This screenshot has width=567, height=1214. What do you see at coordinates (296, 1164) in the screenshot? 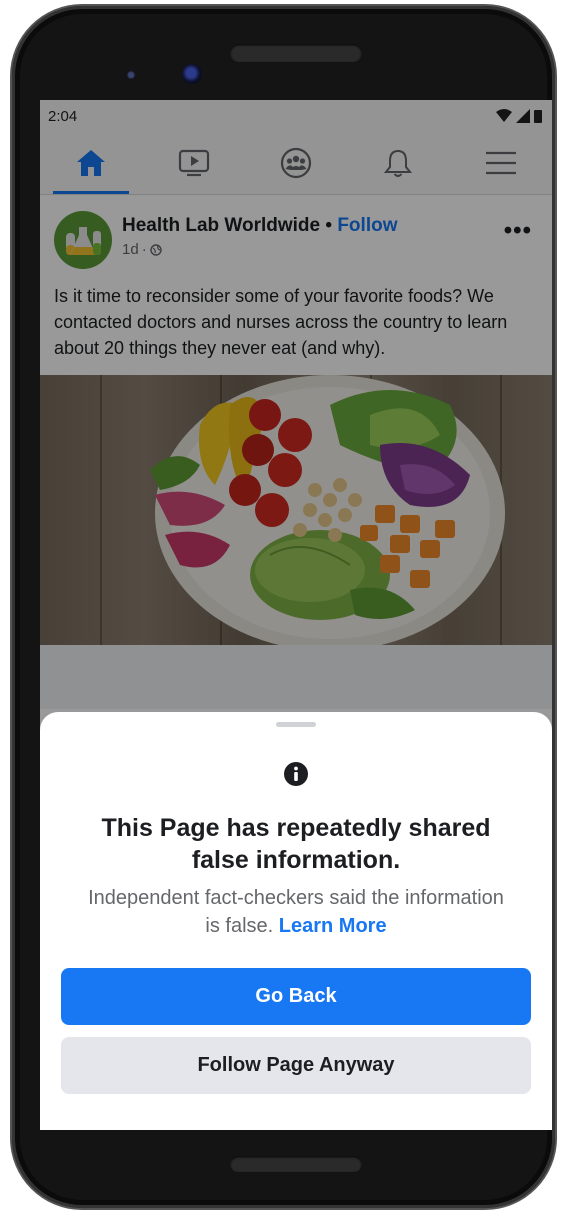
I see `phone-bottom-speaker` at bounding box center [296, 1164].